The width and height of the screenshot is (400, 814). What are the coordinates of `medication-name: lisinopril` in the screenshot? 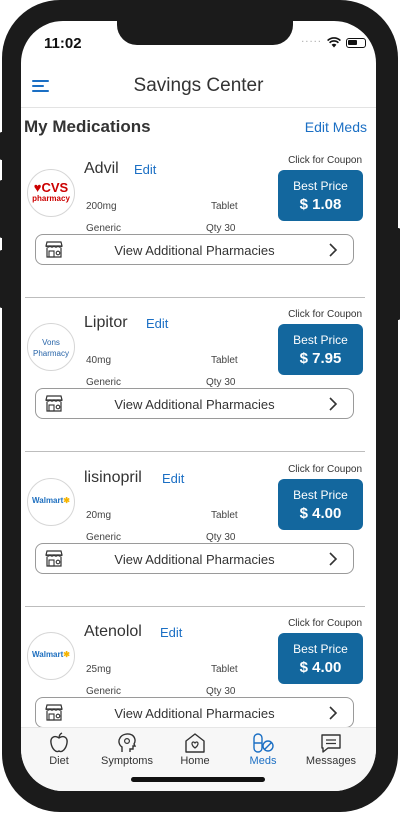 It's located at (113, 477).